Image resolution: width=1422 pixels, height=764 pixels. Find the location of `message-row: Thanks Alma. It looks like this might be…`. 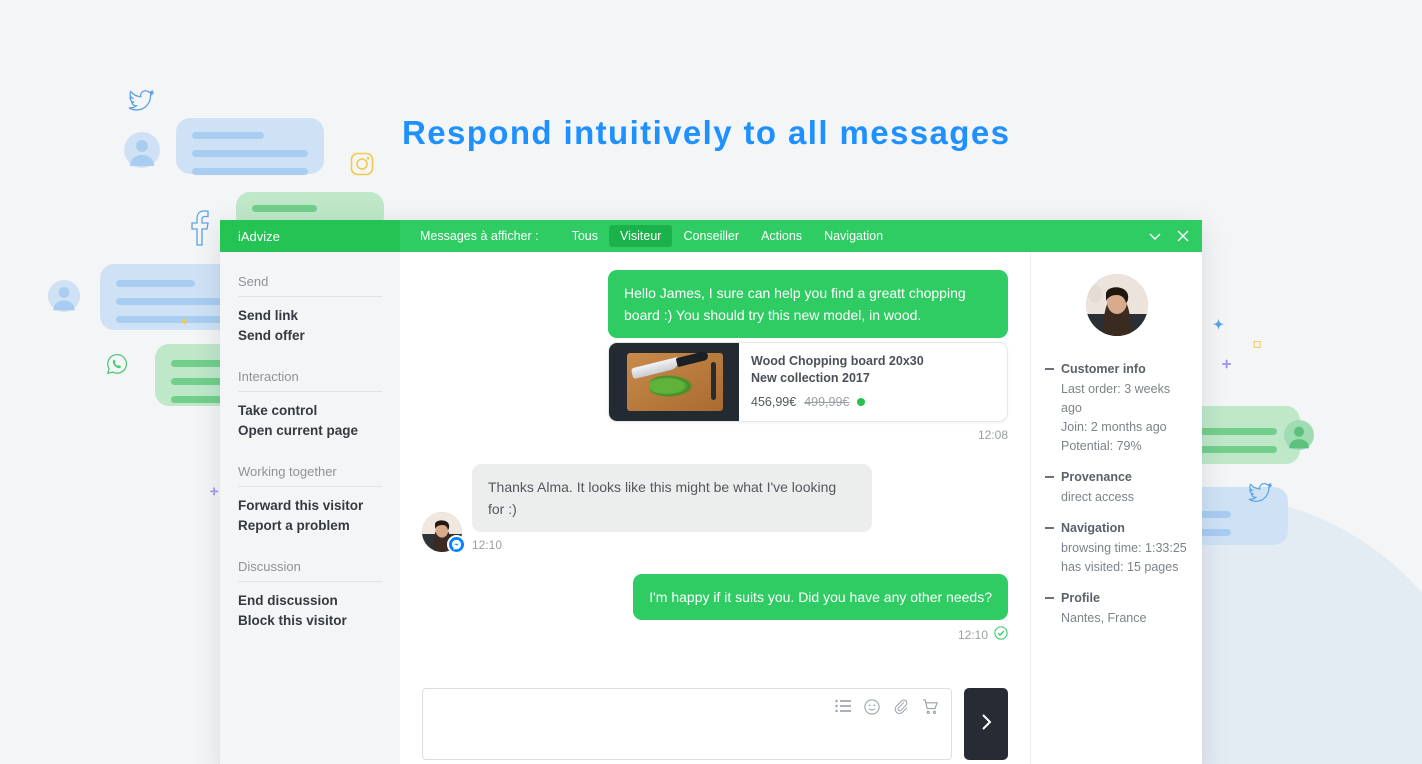

message-row: Thanks Alma. It looks like this might be… is located at coordinates (715, 509).